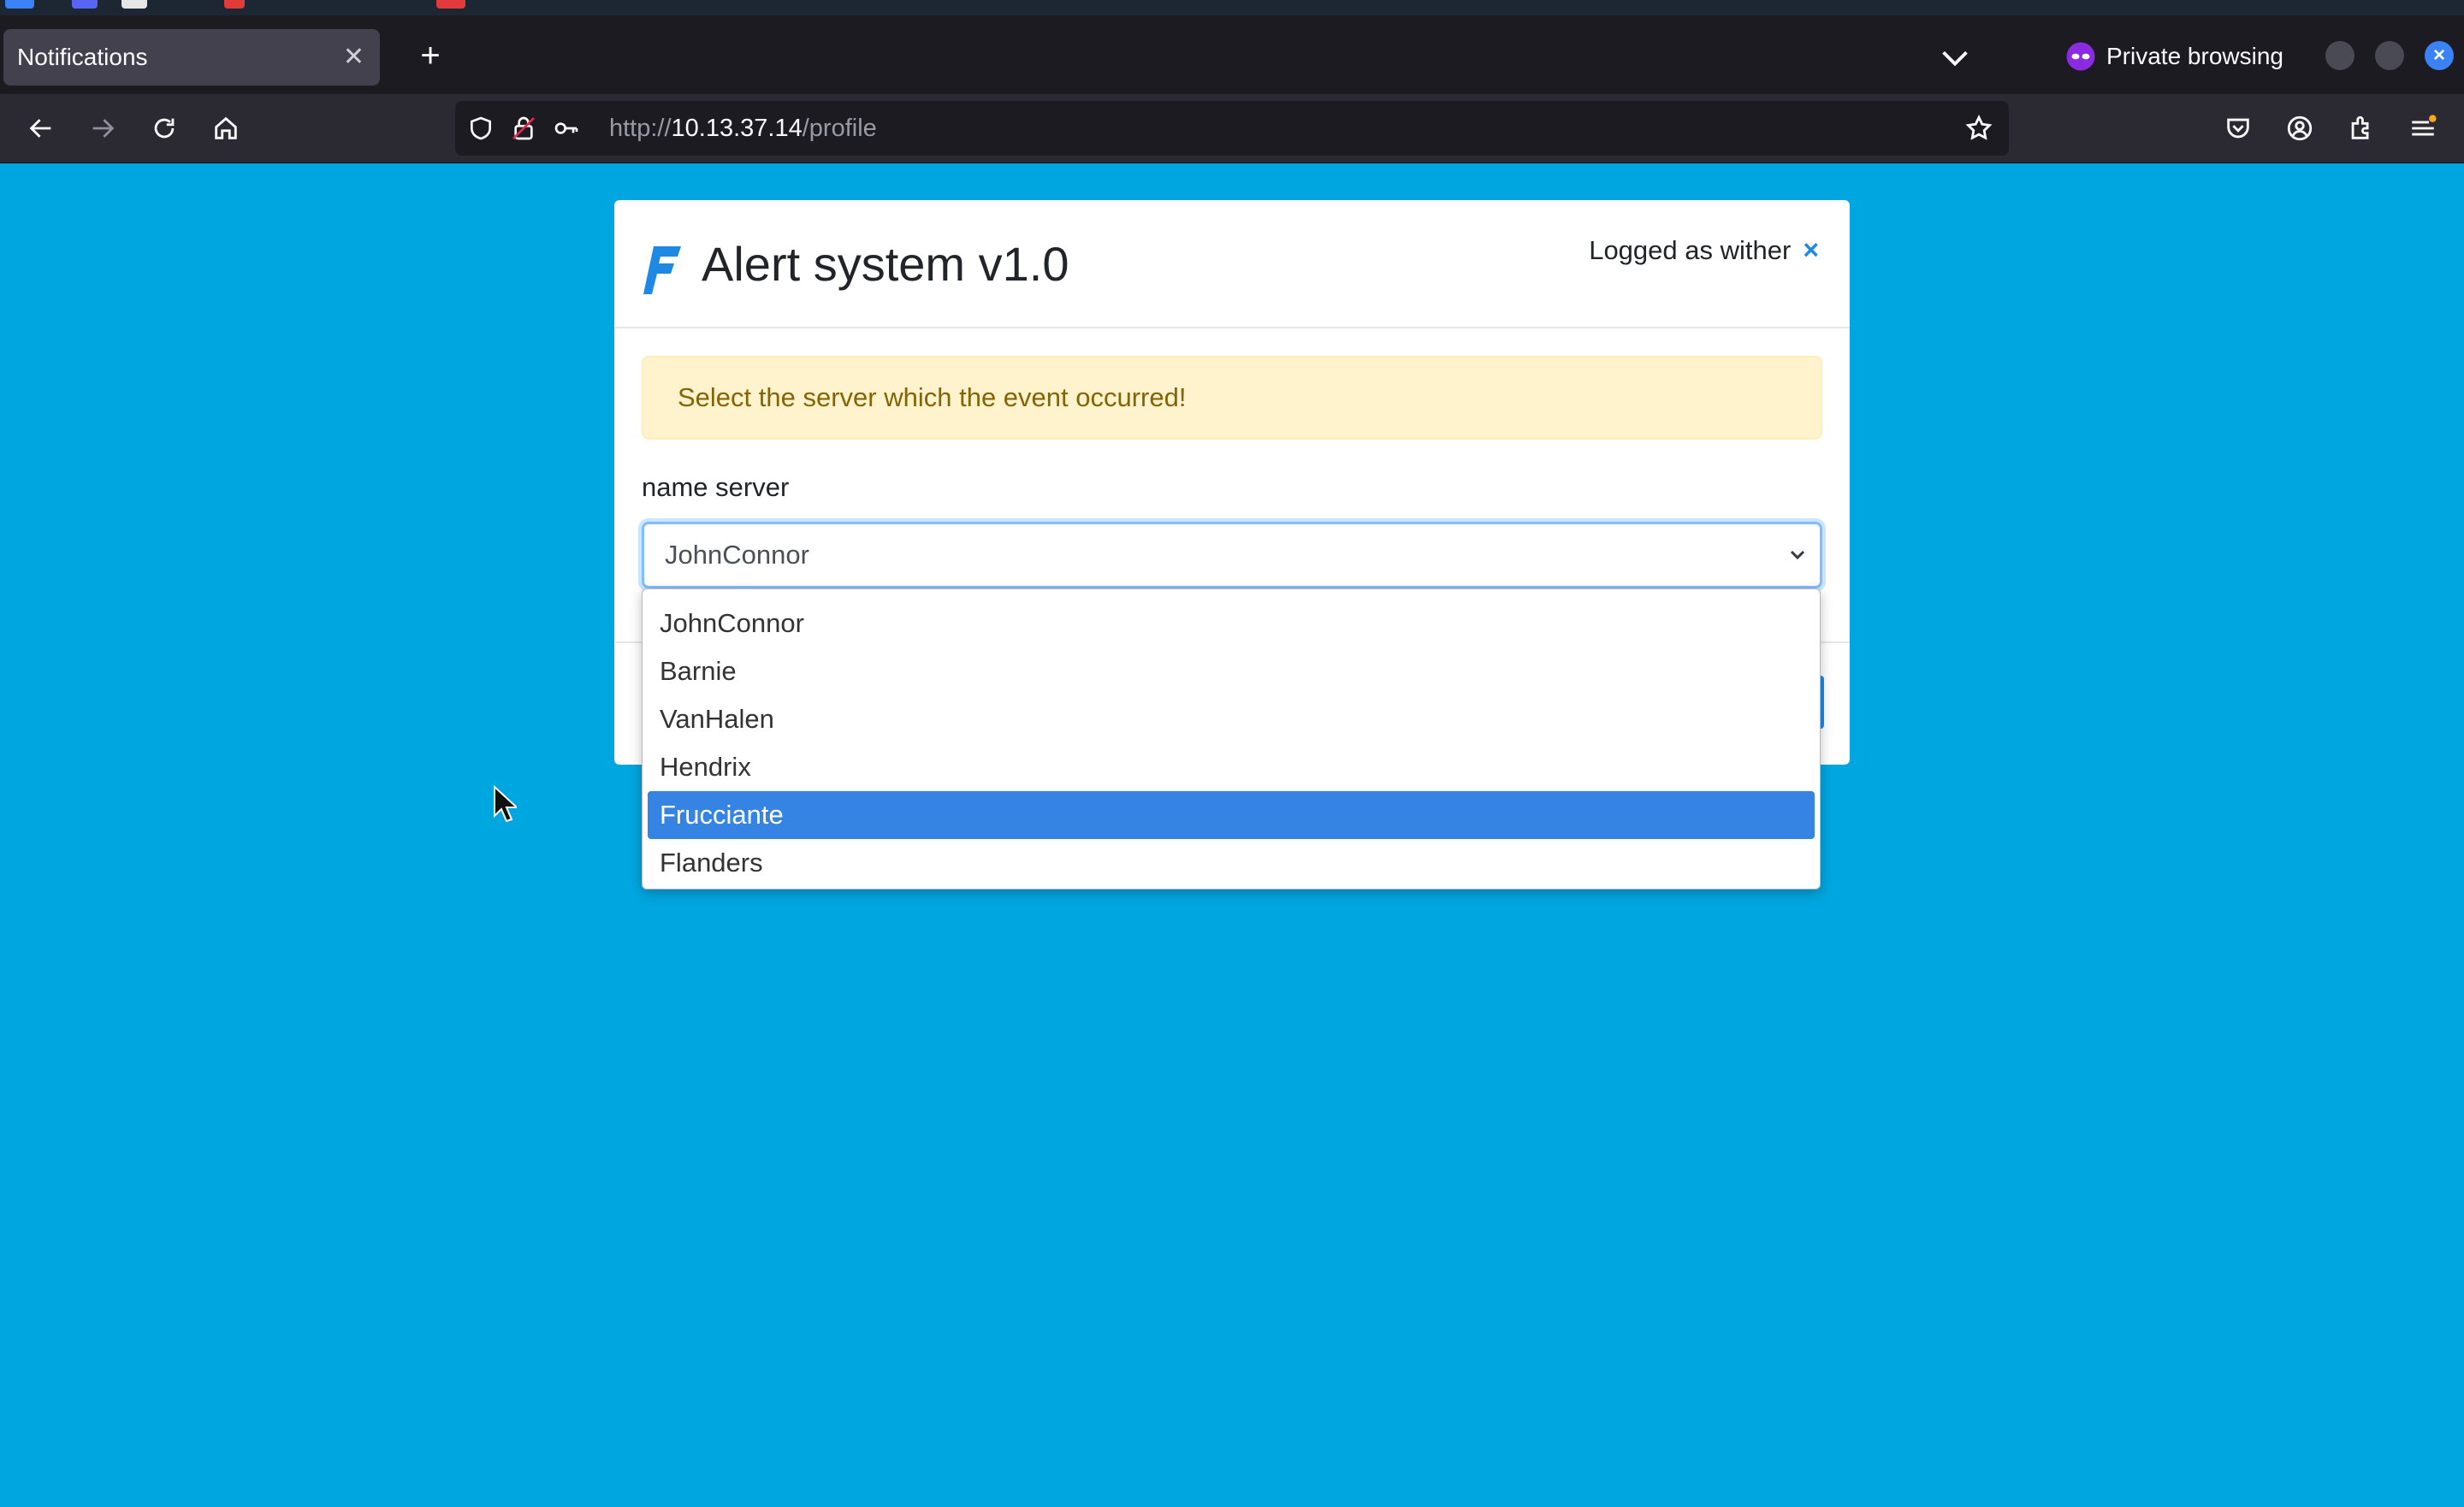 The height and width of the screenshot is (1507, 2464). I want to click on chevron-down-icon, so click(1797, 555).